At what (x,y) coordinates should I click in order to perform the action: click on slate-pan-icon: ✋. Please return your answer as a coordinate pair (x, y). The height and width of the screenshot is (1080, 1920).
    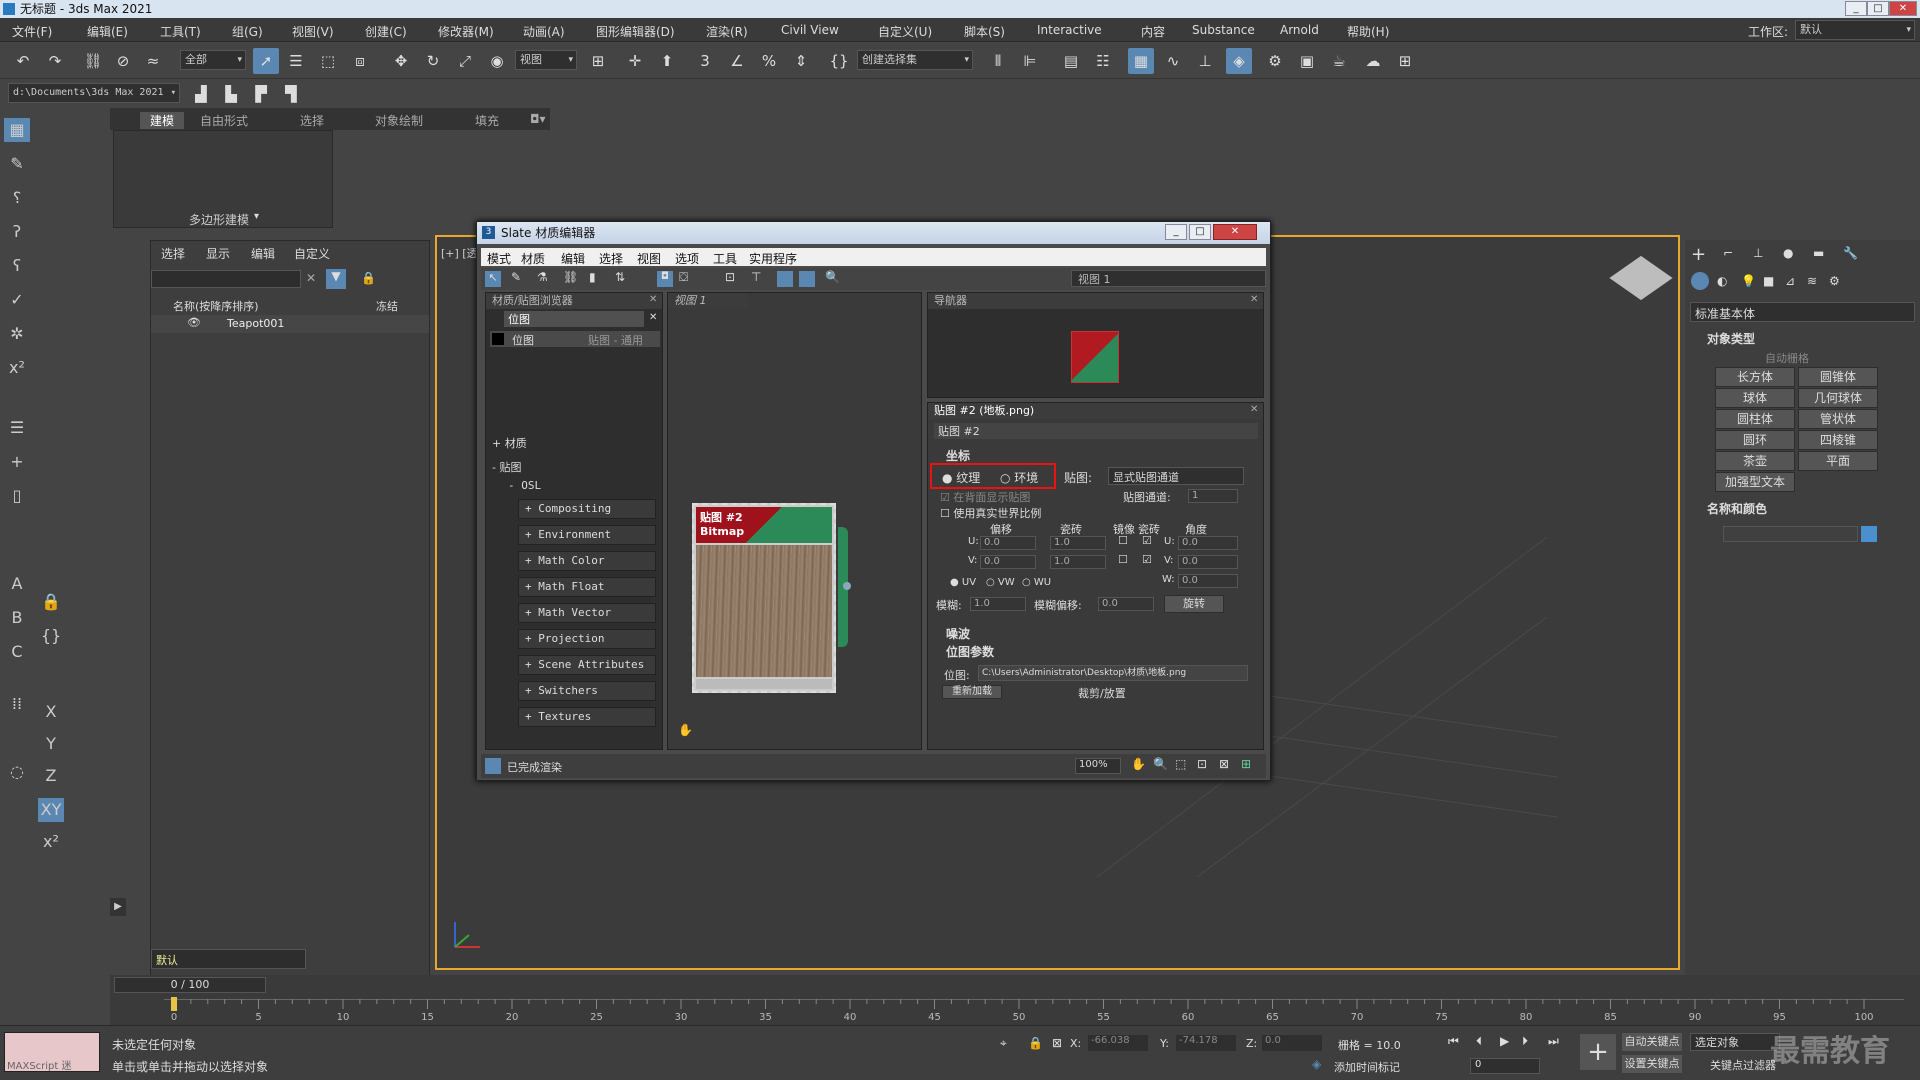
    Looking at the image, I should click on (1138, 764).